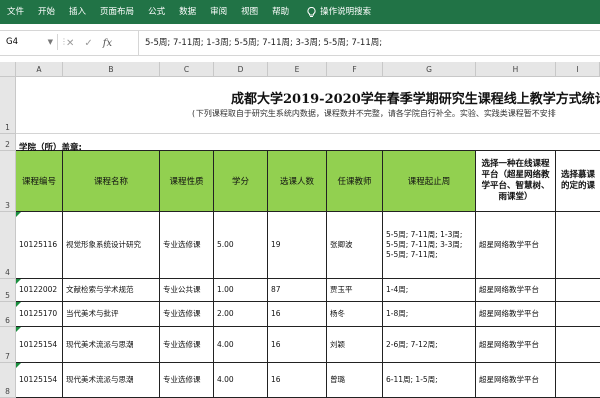 The image size is (600, 398). What do you see at coordinates (355, 314) in the screenshot?
I see `cell-teacher: 杨冬` at bounding box center [355, 314].